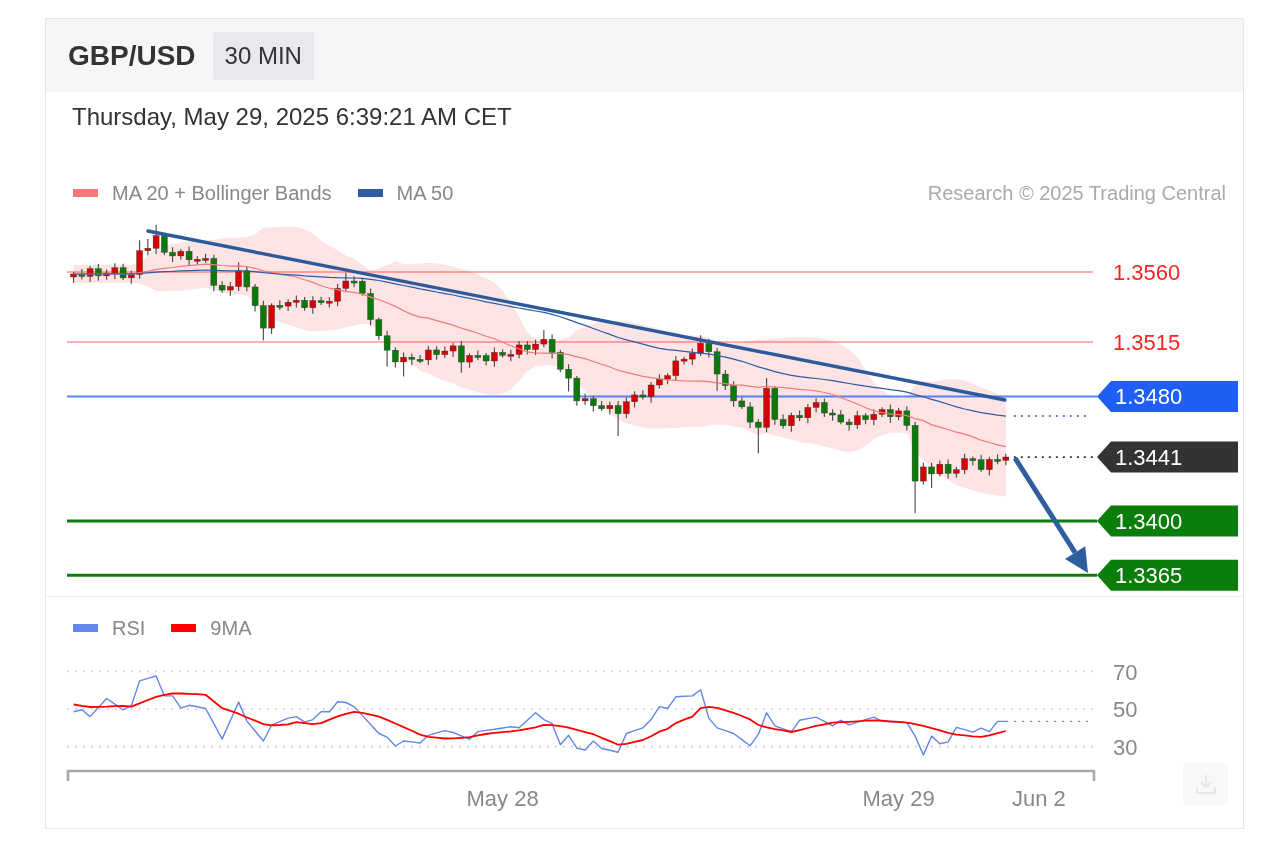 This screenshot has height=861, width=1272. I want to click on price-level-label: 1.3515, so click(1147, 342).